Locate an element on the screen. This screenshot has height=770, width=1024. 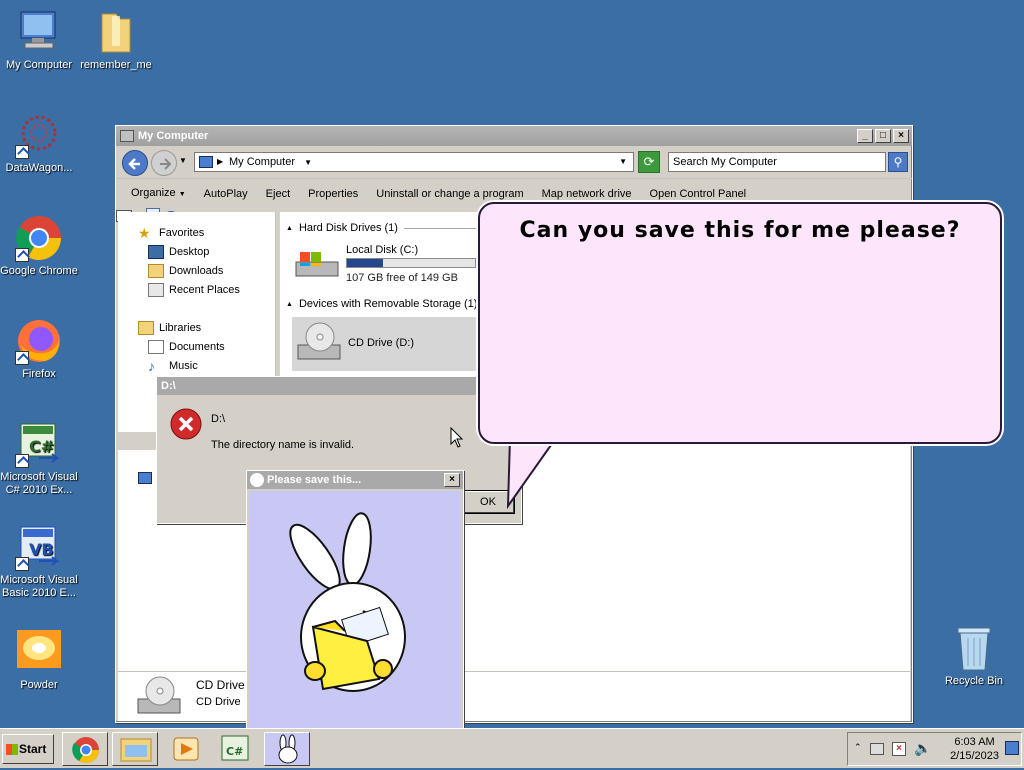
nav-documents: Documents is located at coordinates (186, 347).